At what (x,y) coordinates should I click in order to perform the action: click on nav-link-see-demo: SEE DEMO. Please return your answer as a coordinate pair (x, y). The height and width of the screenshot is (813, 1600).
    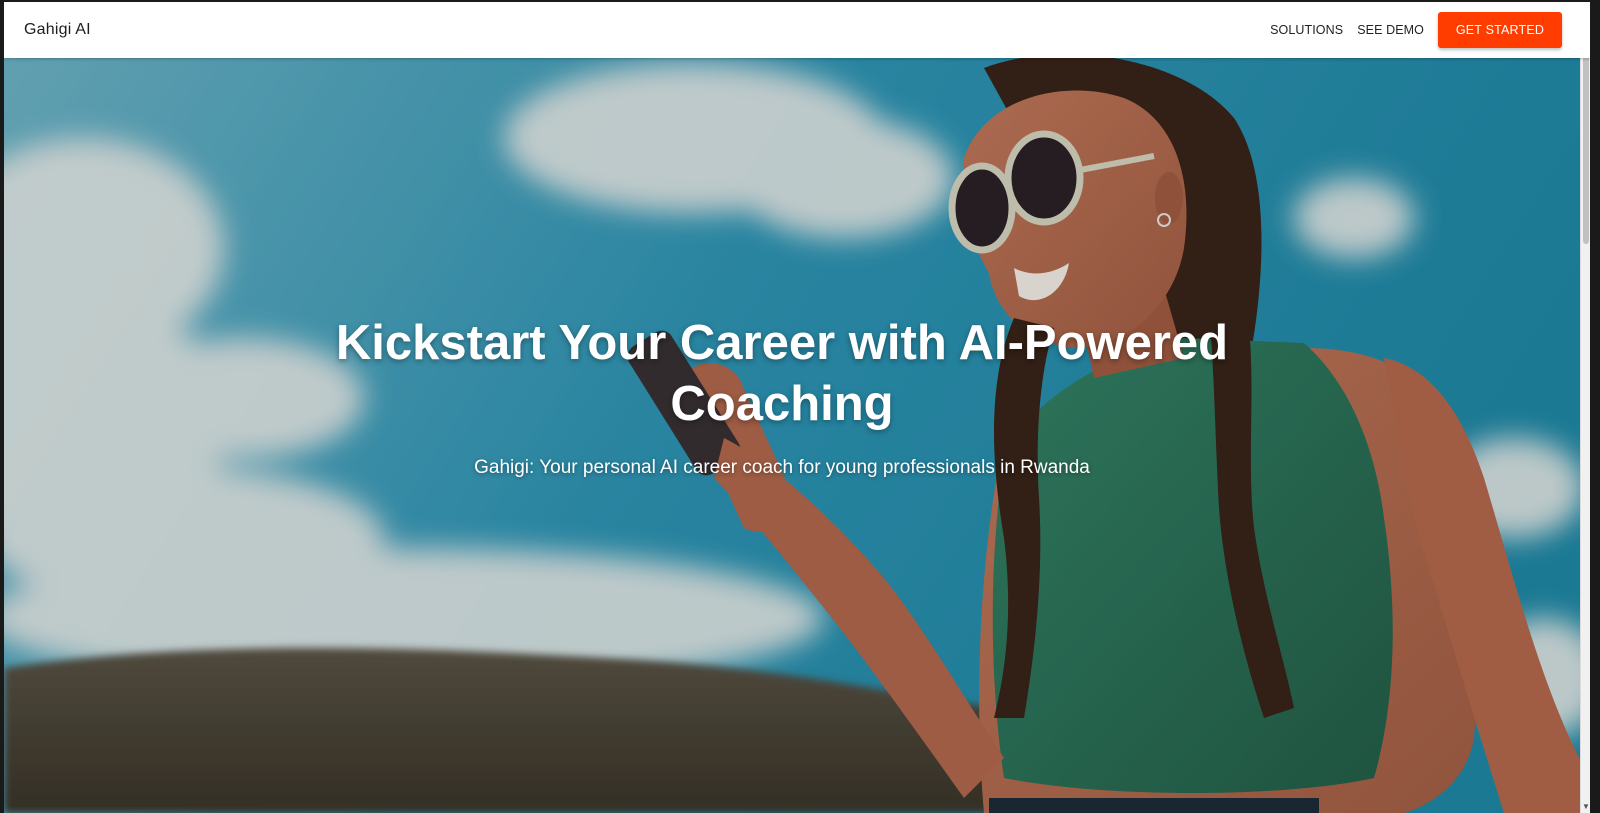
    Looking at the image, I should click on (1390, 30).